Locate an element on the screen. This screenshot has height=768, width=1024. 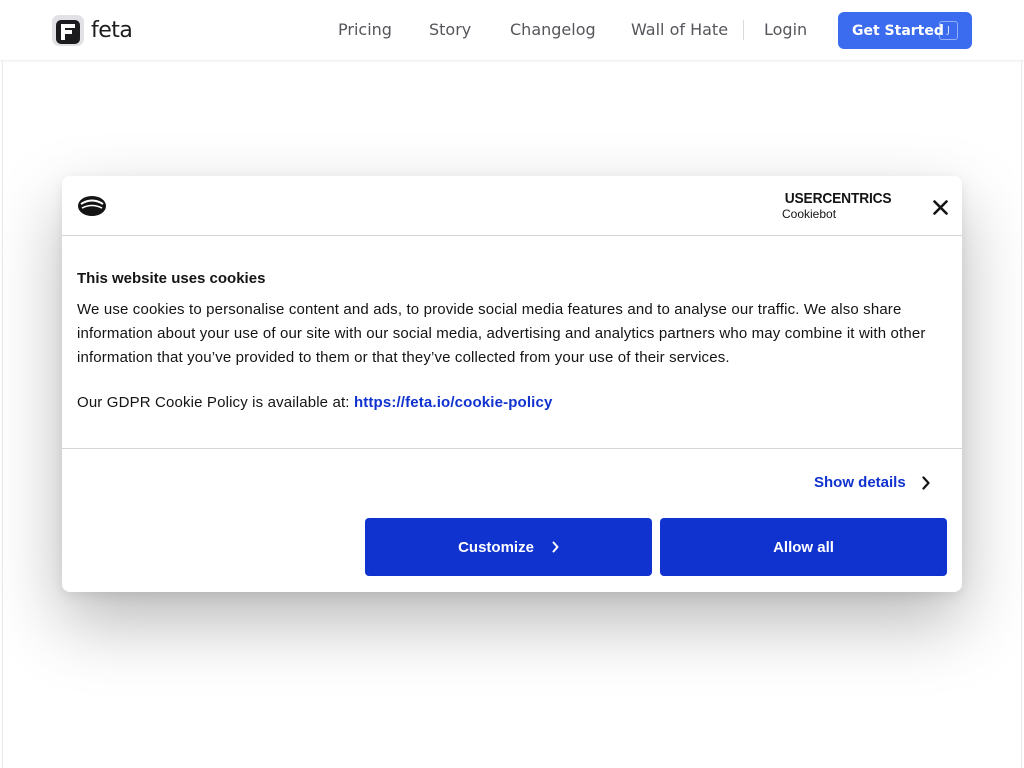
allow-all-label: Allow all is located at coordinates (803, 547).